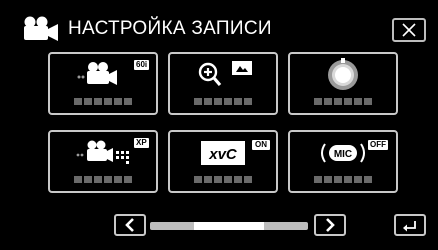 This screenshot has width=438, height=250. I want to click on tile-video-quality: 60i, so click(103, 83).